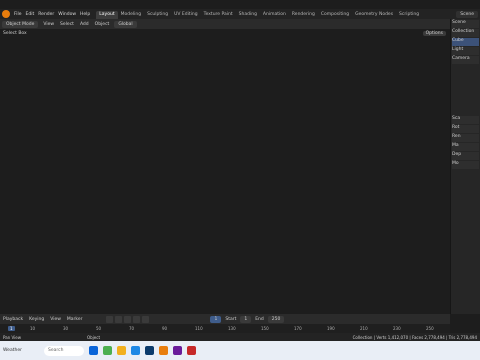 The image size is (480, 360). What do you see at coordinates (458, 49) in the screenshot?
I see `outliner-item-label: Light` at bounding box center [458, 49].